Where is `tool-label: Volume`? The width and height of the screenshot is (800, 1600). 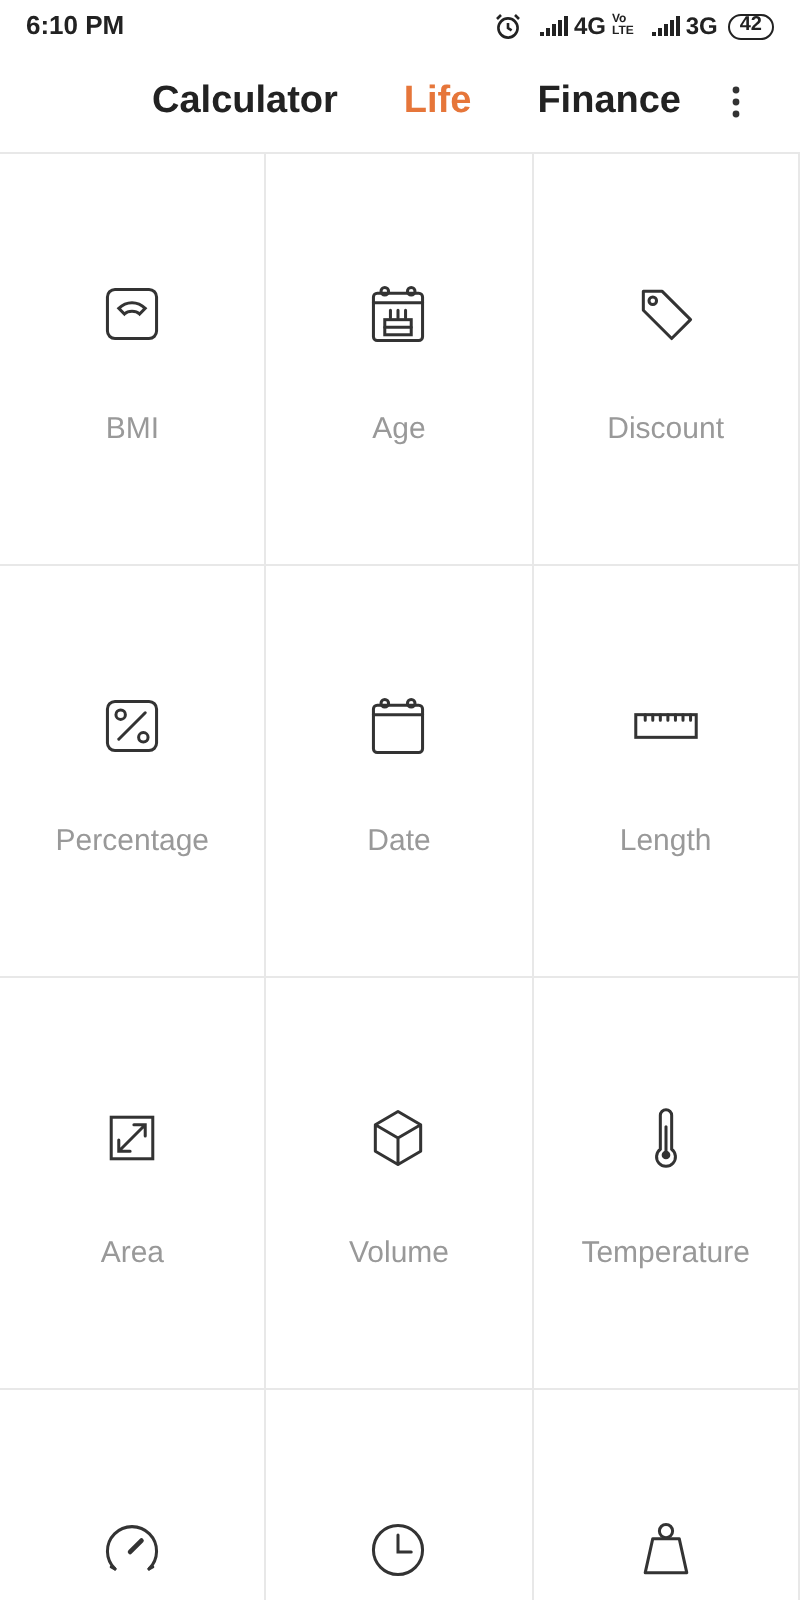
tool-label: Volume is located at coordinates (399, 1254).